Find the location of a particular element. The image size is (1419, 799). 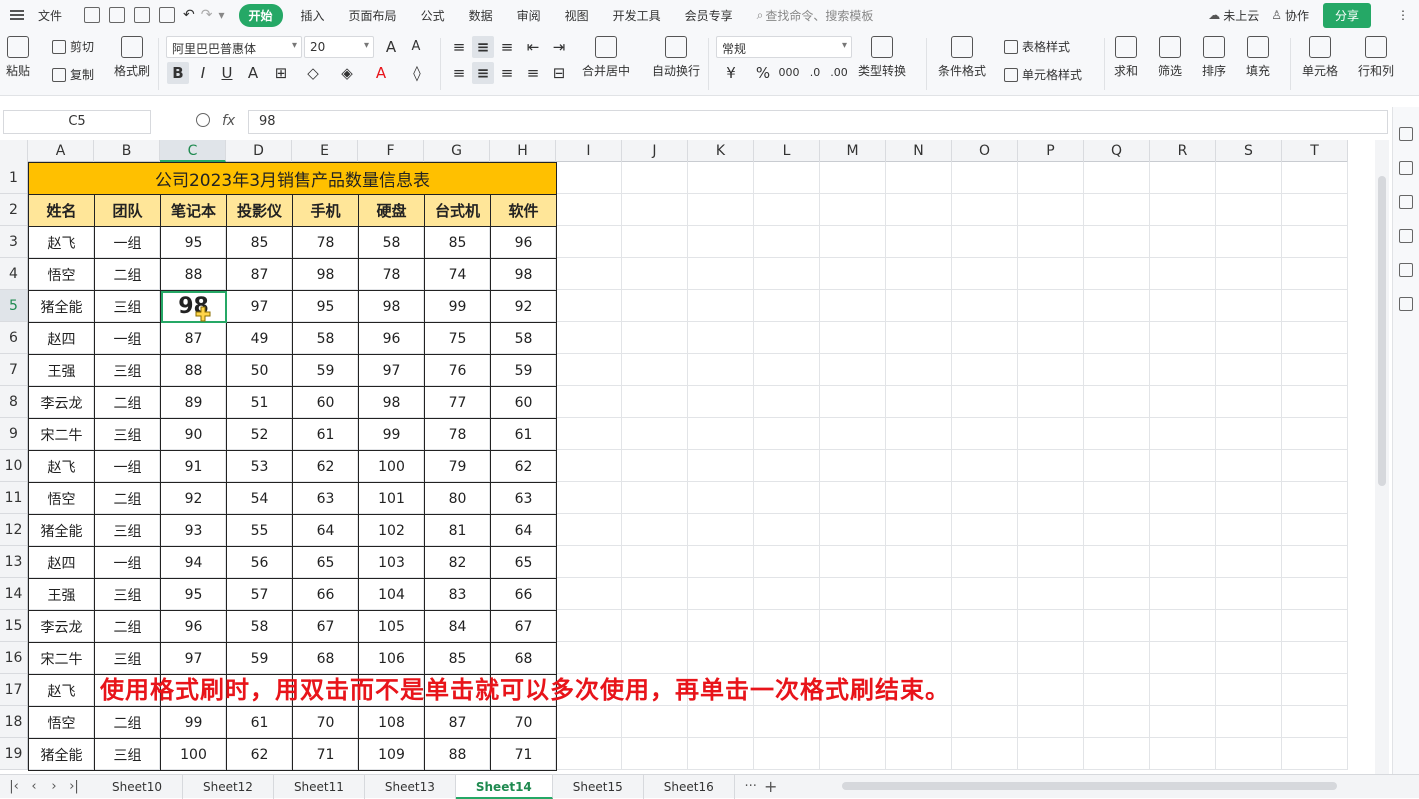

column-title: 硬盘 is located at coordinates (391, 210).